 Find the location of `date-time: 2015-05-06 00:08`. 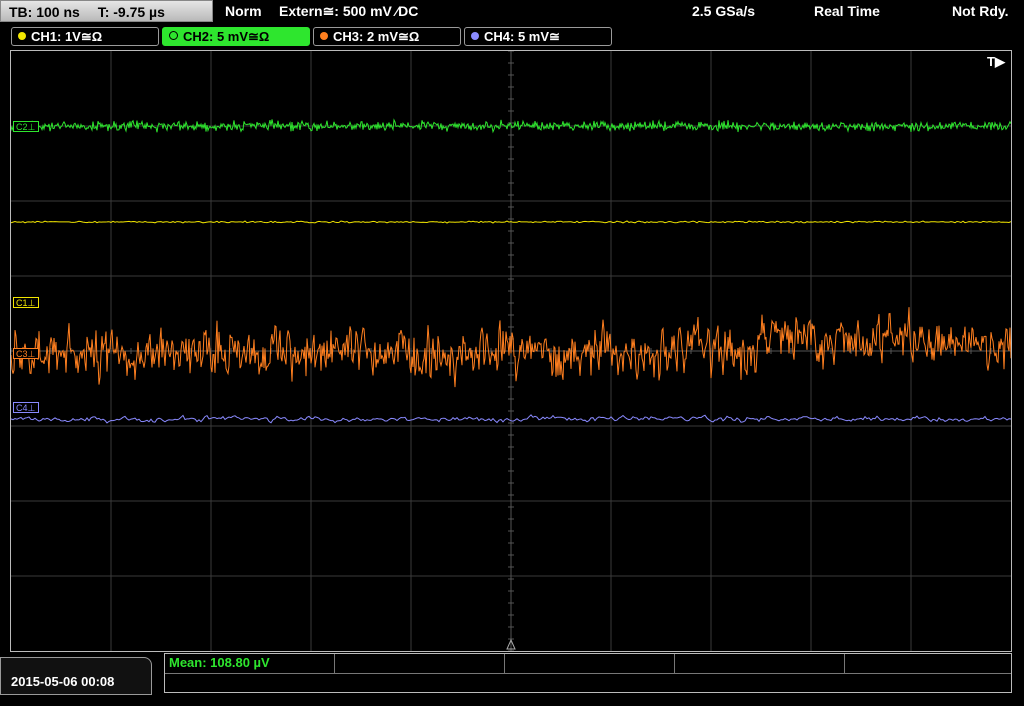

date-time: 2015-05-06 00:08 is located at coordinates (76, 676).